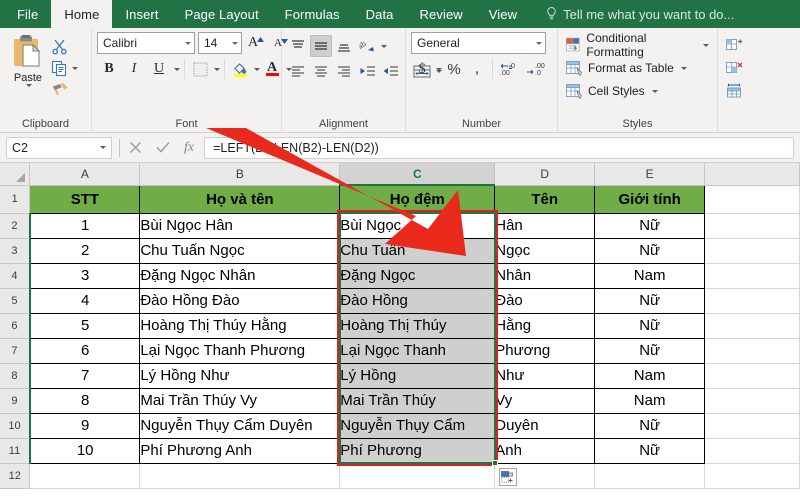 The image size is (800, 500). What do you see at coordinates (752, 276) in the screenshot?
I see `cell-f4` at bounding box center [752, 276].